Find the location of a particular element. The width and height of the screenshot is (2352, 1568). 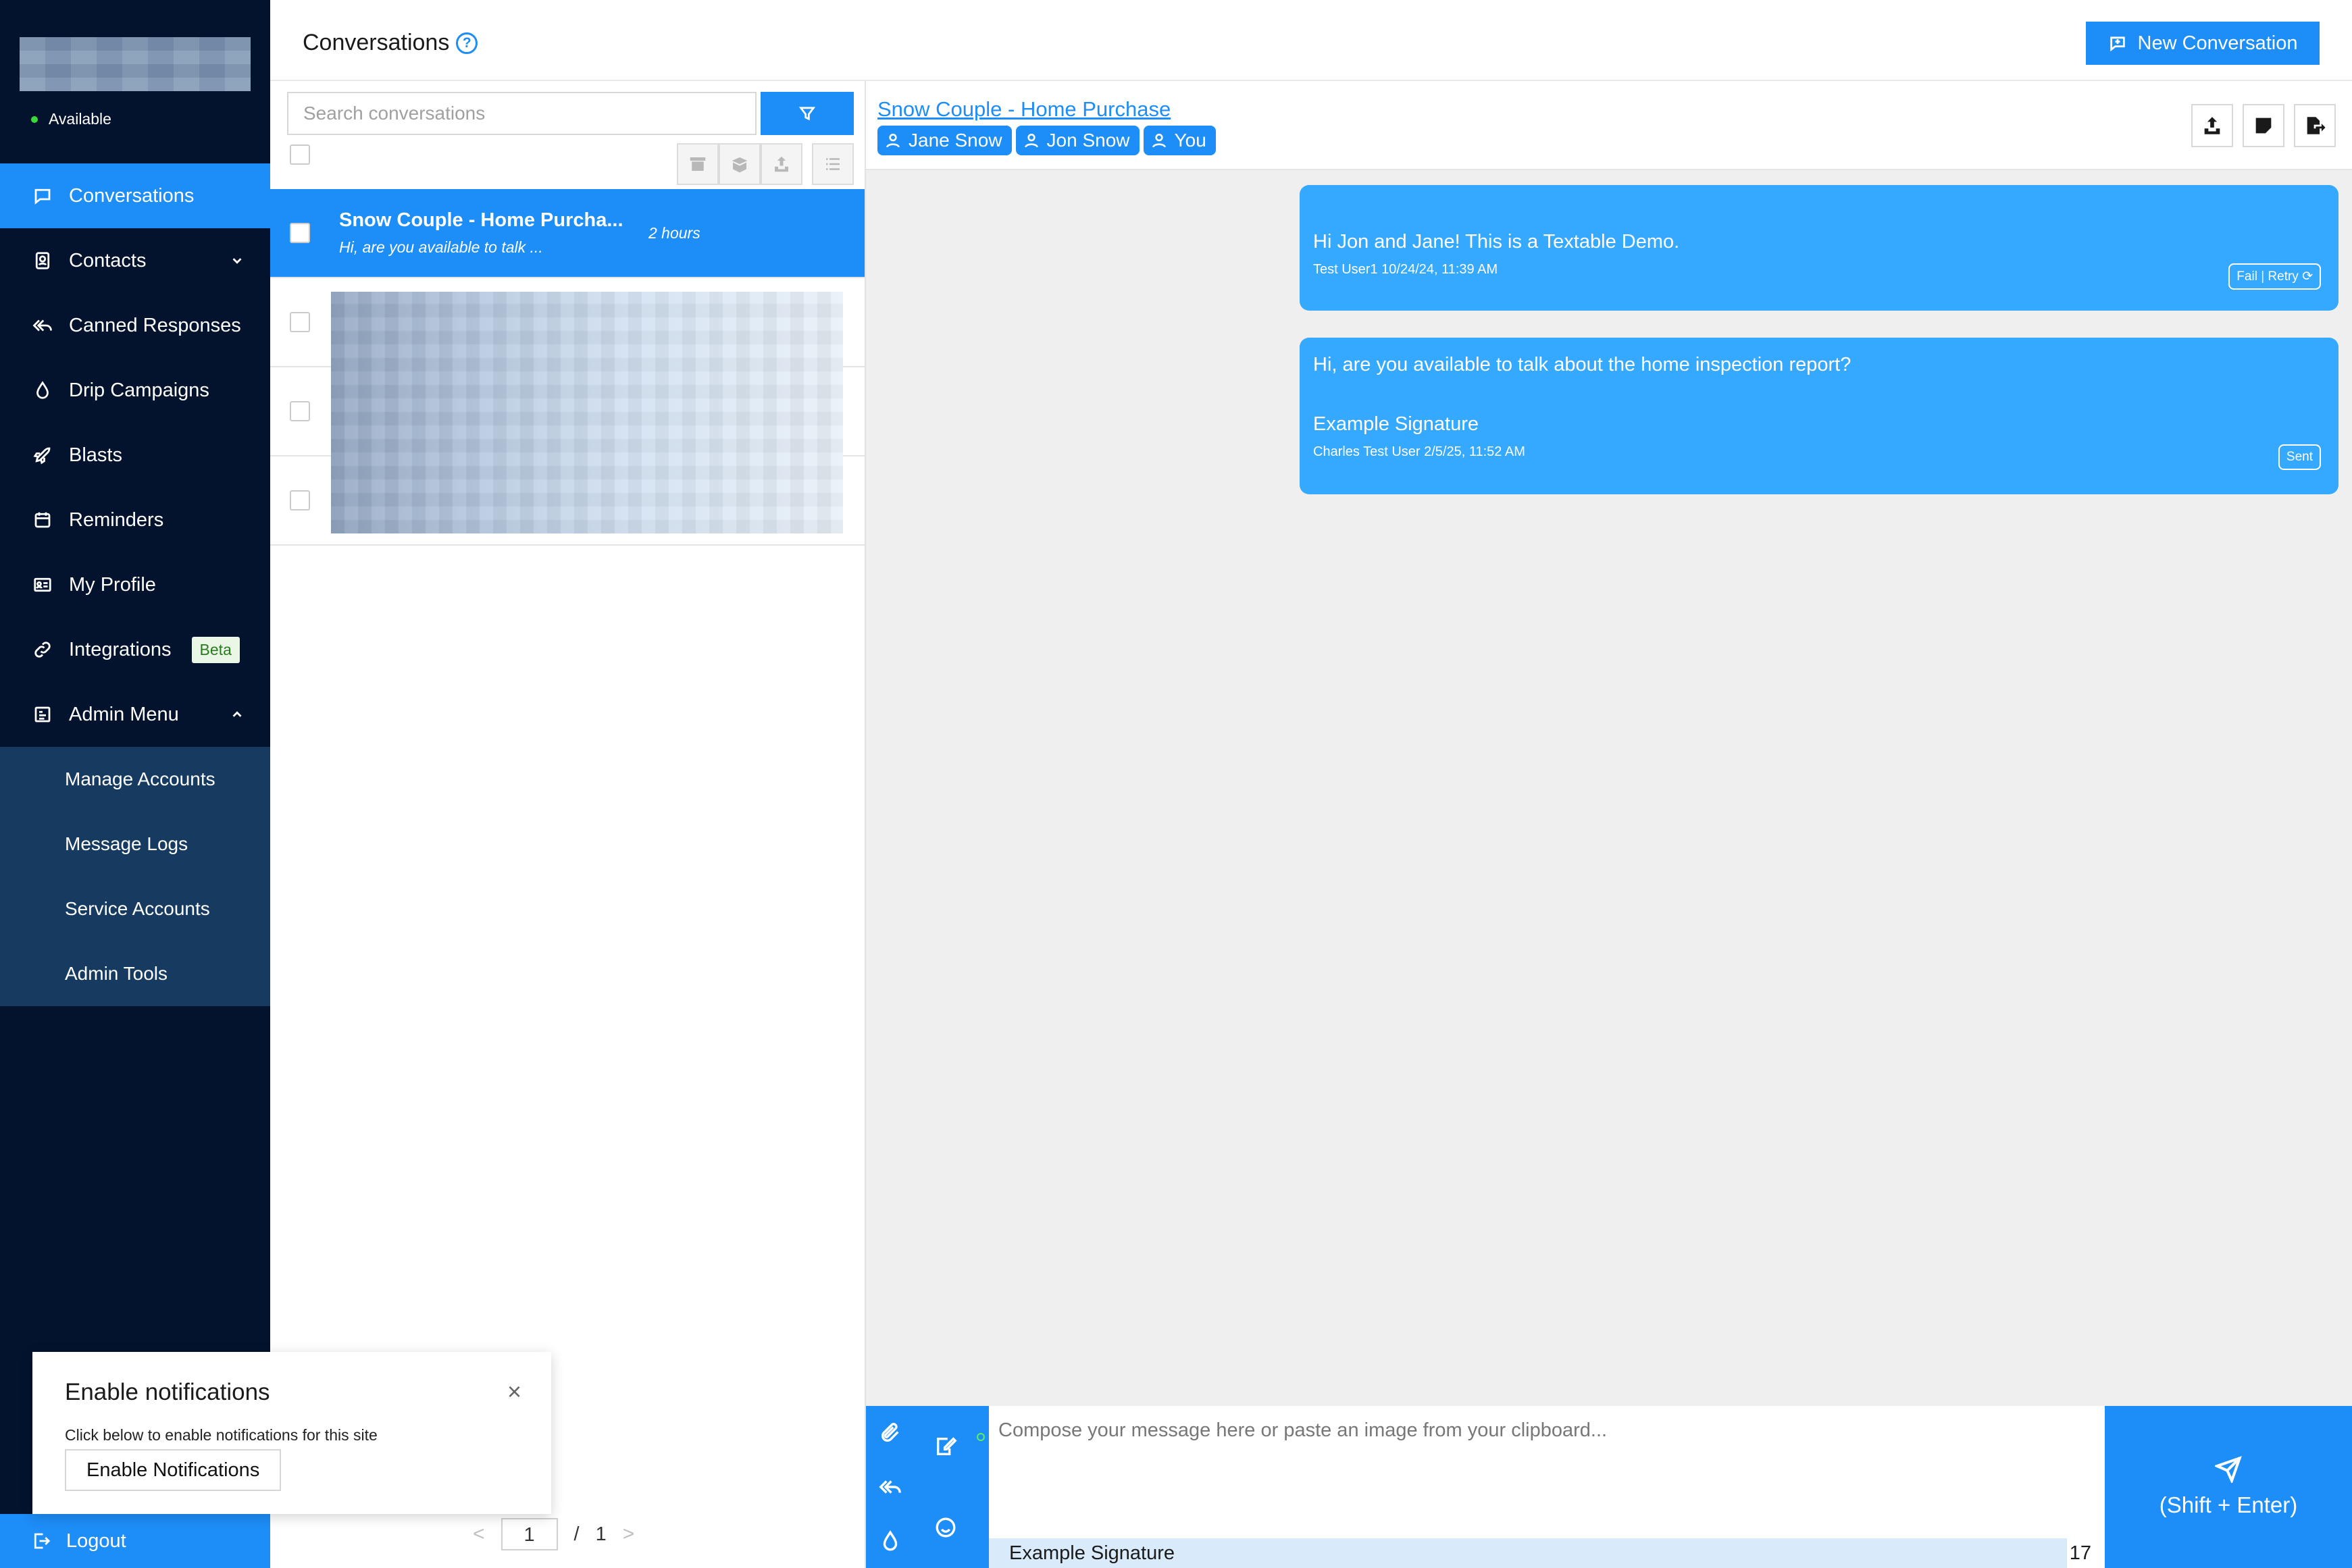

nav-canned-responses: Canned Responses is located at coordinates (135, 325).